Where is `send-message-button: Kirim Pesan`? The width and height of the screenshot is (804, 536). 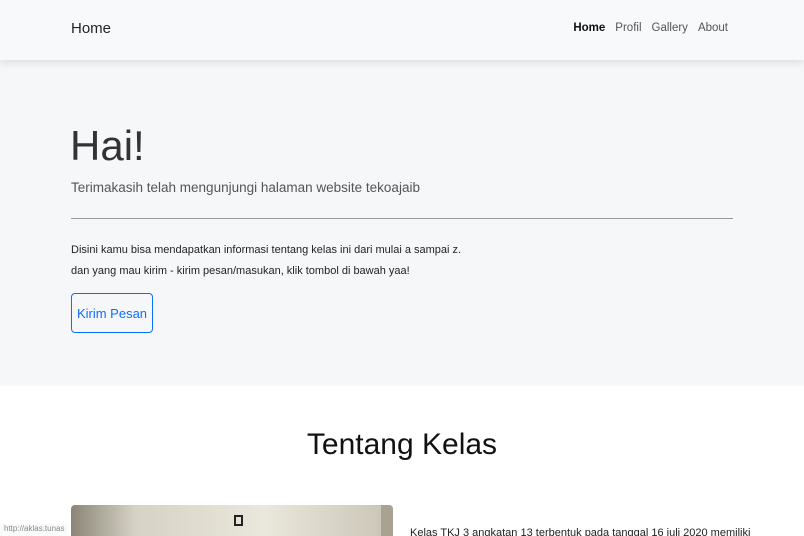
send-message-button: Kirim Pesan is located at coordinates (112, 313).